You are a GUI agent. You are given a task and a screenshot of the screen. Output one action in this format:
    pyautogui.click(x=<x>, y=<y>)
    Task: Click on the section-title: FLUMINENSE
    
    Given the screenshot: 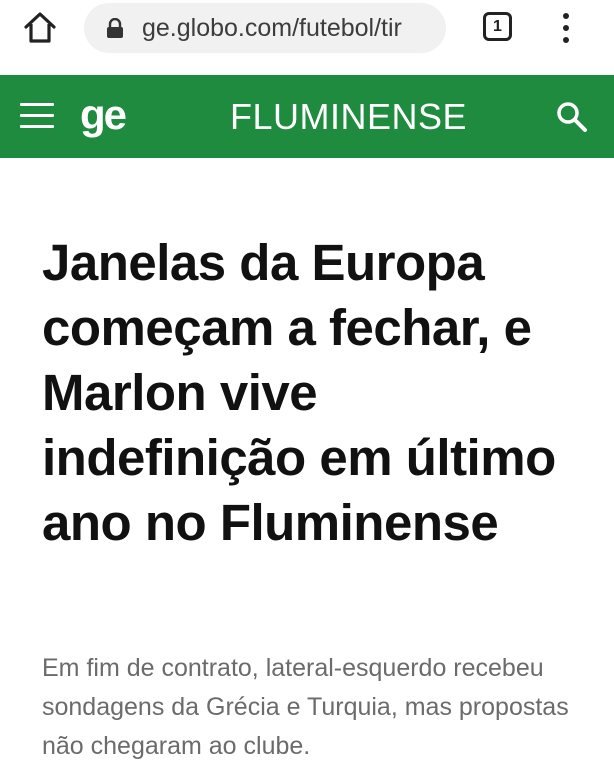 What is the action you would take?
    pyautogui.click(x=348, y=117)
    